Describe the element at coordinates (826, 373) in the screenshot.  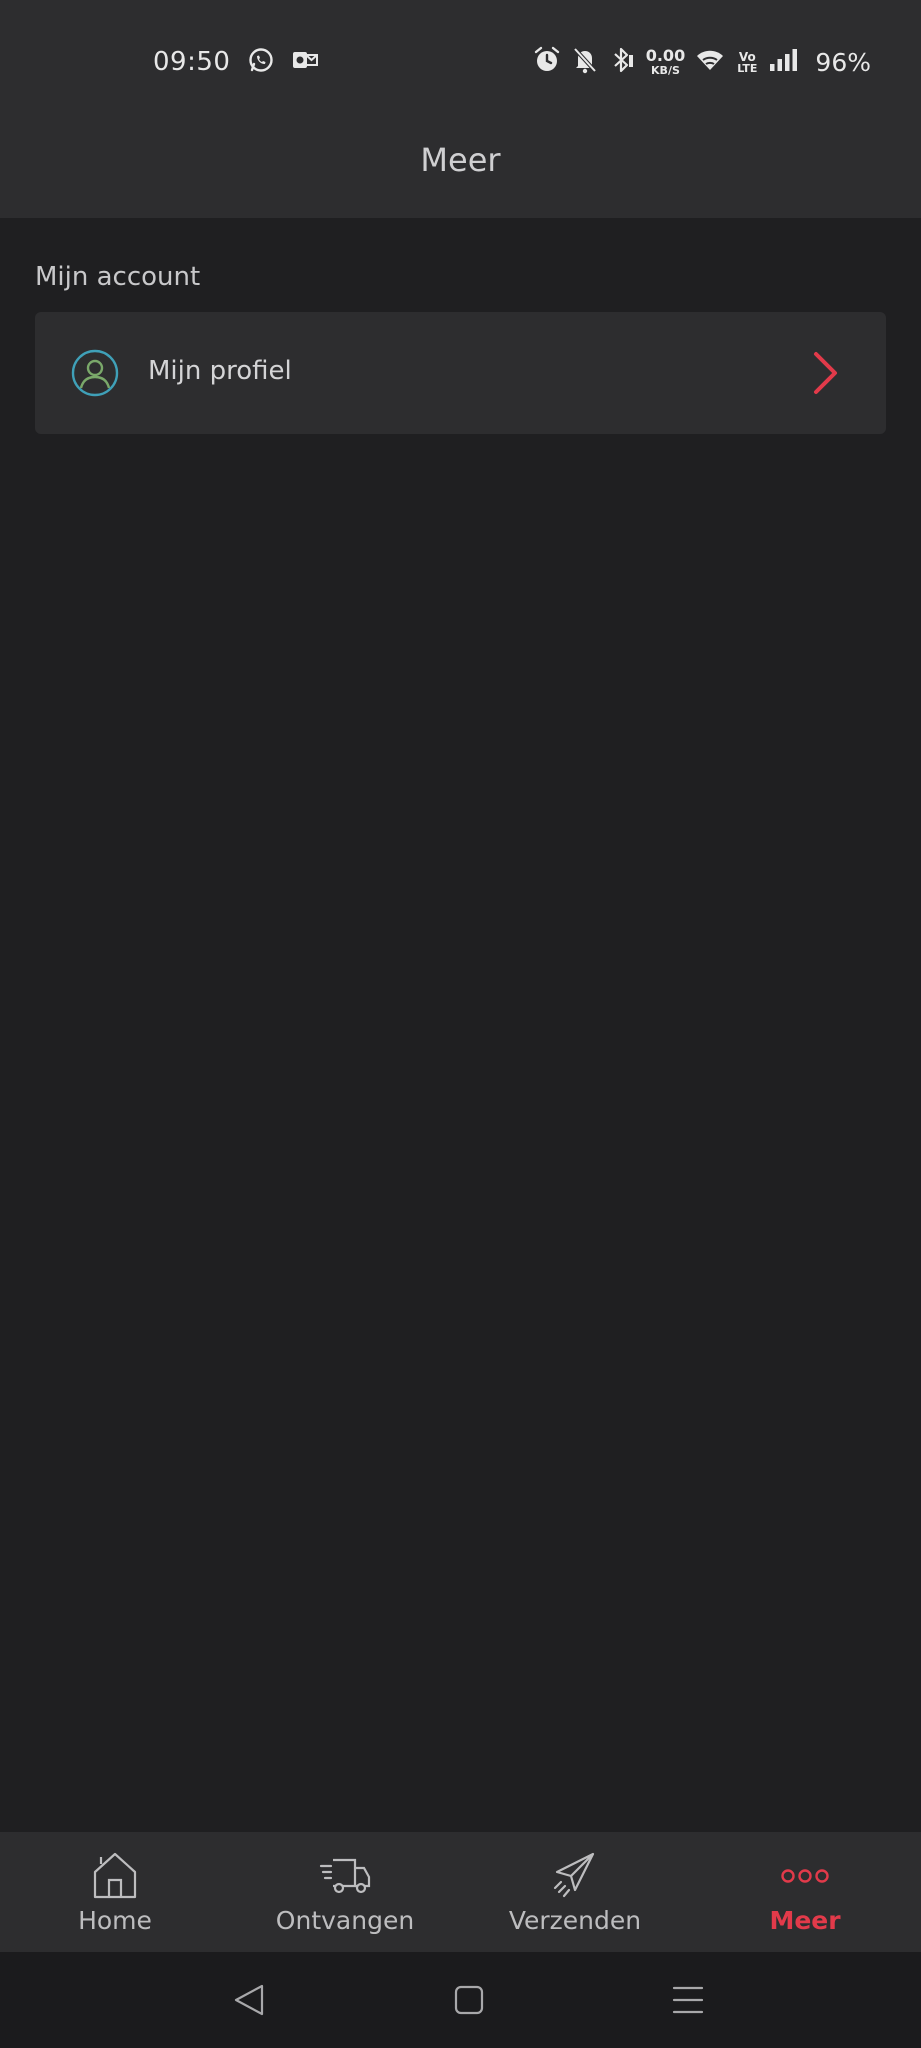
I see `chevron-right-icon` at that location.